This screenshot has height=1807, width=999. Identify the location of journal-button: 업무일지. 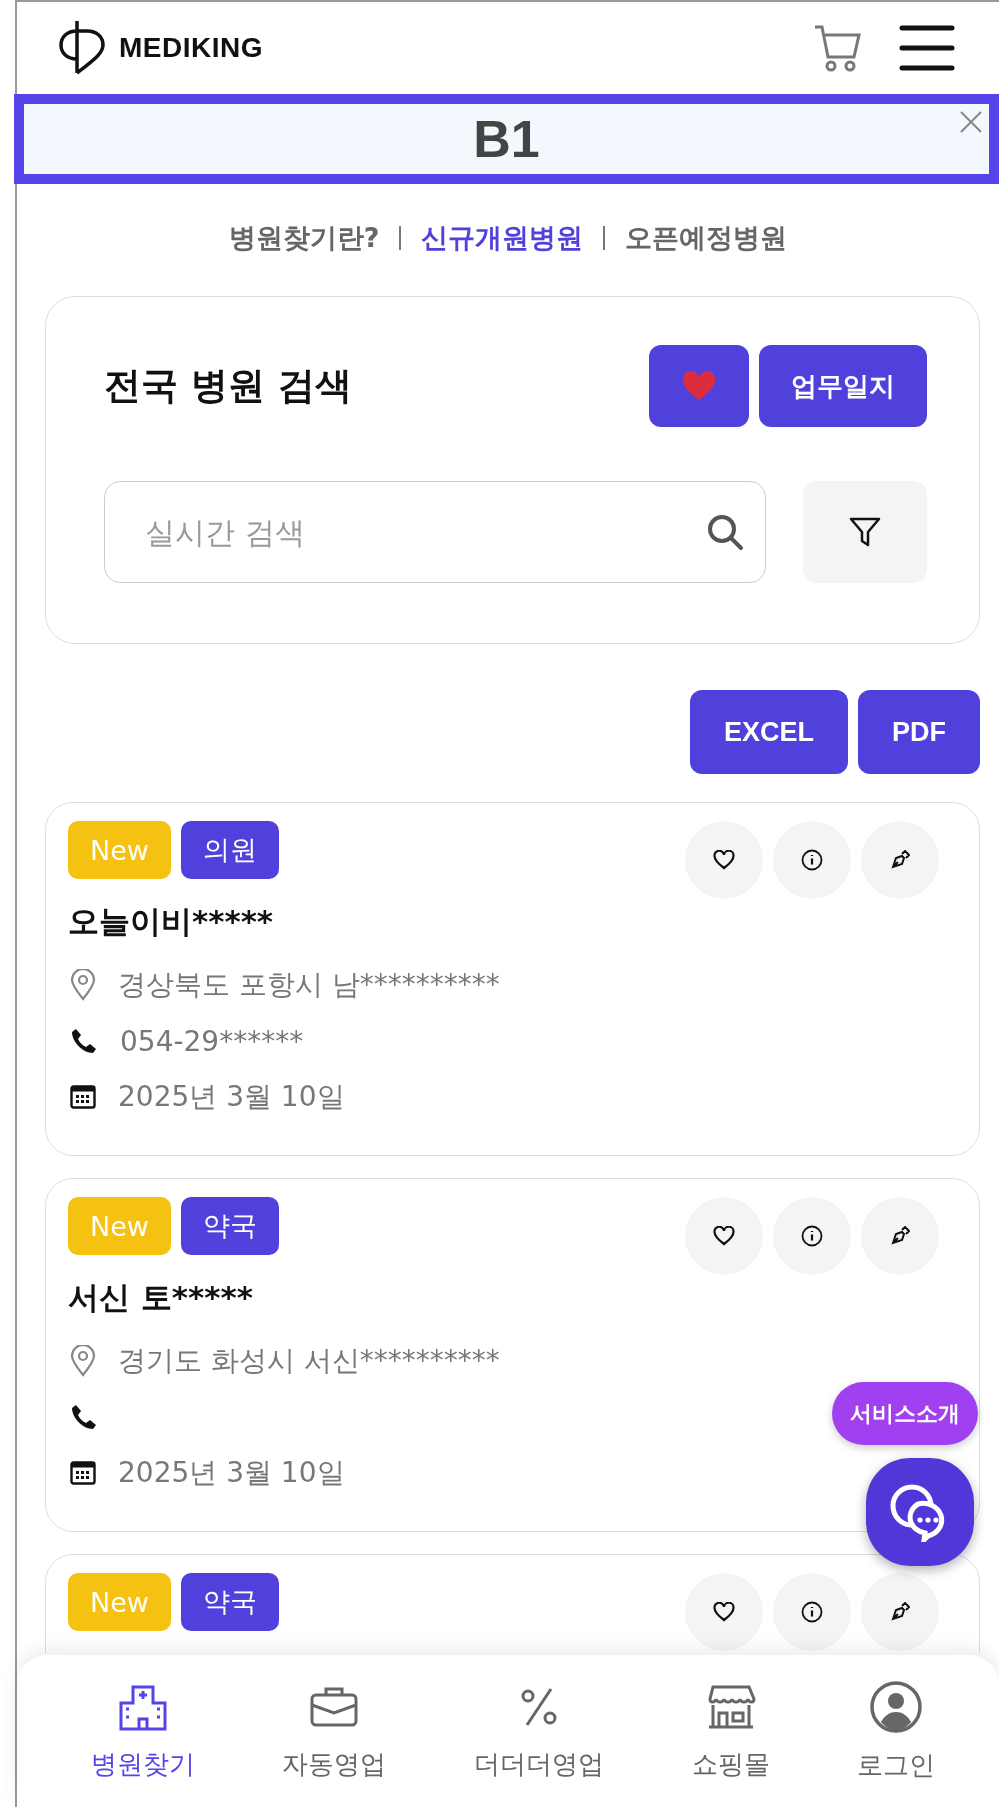
(843, 386).